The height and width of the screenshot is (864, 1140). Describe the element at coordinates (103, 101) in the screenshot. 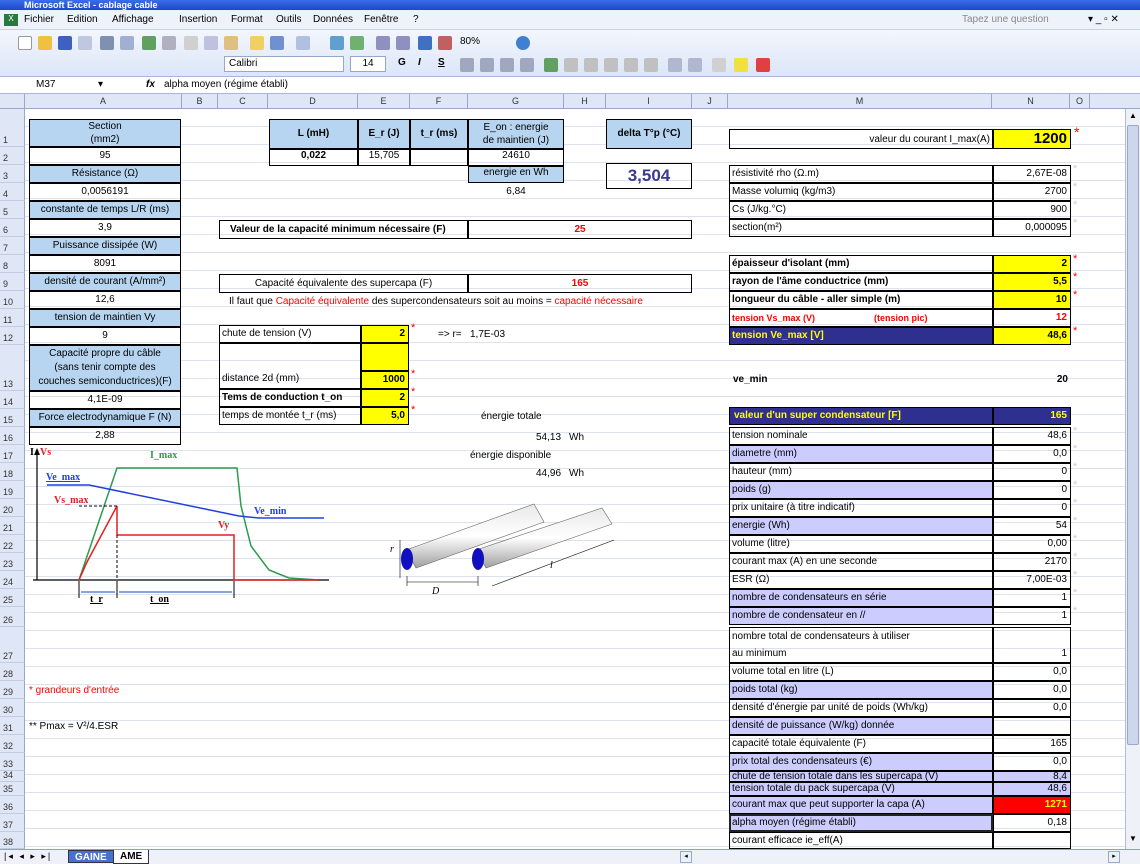

I see `col-header-A: A` at that location.